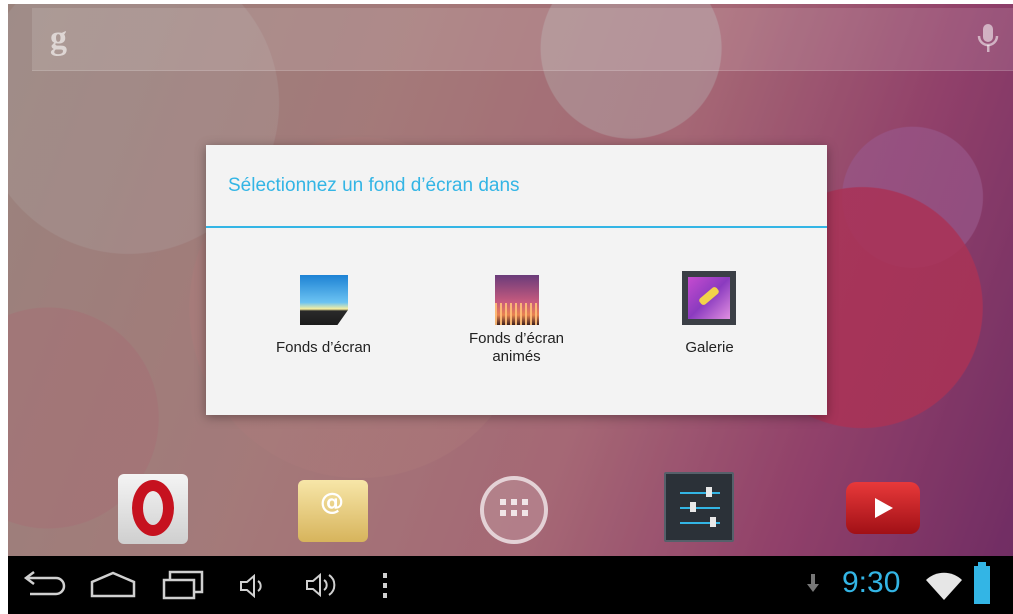  Describe the element at coordinates (153, 509) in the screenshot. I see `opera-icon` at that location.